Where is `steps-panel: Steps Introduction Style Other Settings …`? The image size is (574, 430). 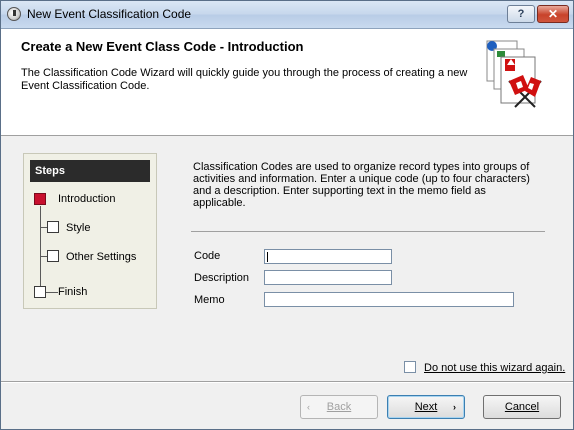 steps-panel: Steps Introduction Style Other Settings … is located at coordinates (90, 231).